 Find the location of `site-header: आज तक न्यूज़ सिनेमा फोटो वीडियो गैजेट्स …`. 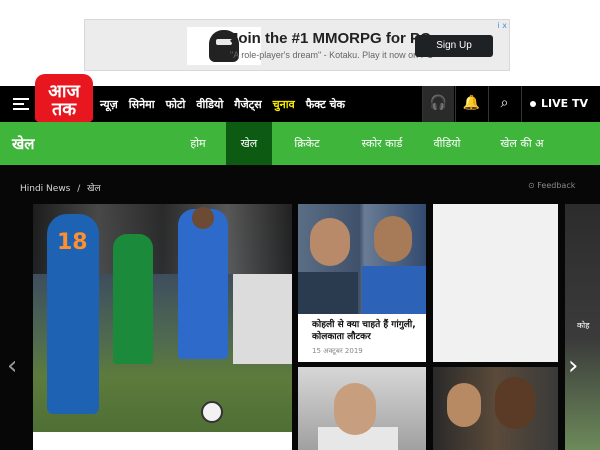

site-header: आज तक न्यूज़ सिनेमा फोटो वीडियो गैजेट्स … is located at coordinates (300, 98).